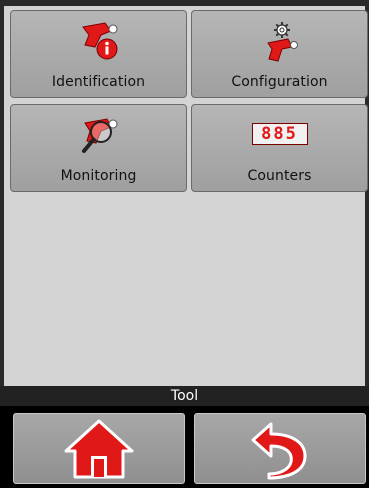 This screenshot has height=488, width=369. What do you see at coordinates (279, 176) in the screenshot?
I see `counters-label: Counters` at bounding box center [279, 176].